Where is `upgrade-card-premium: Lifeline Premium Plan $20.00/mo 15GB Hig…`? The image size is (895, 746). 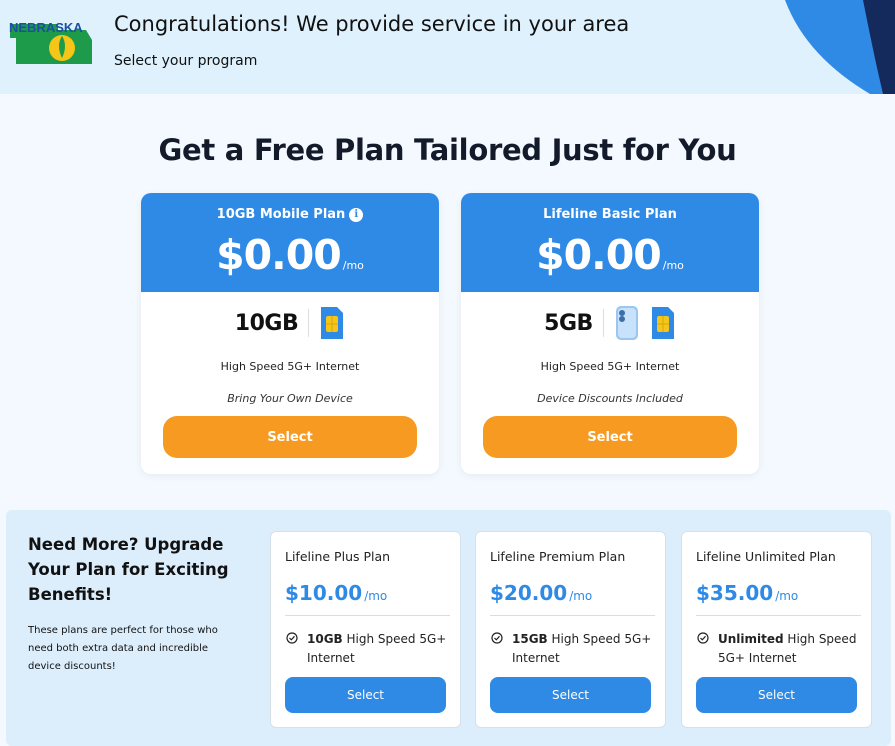
upgrade-card-premium: Lifeline Premium Plan $20.00/mo 15GB Hig… is located at coordinates (570, 629).